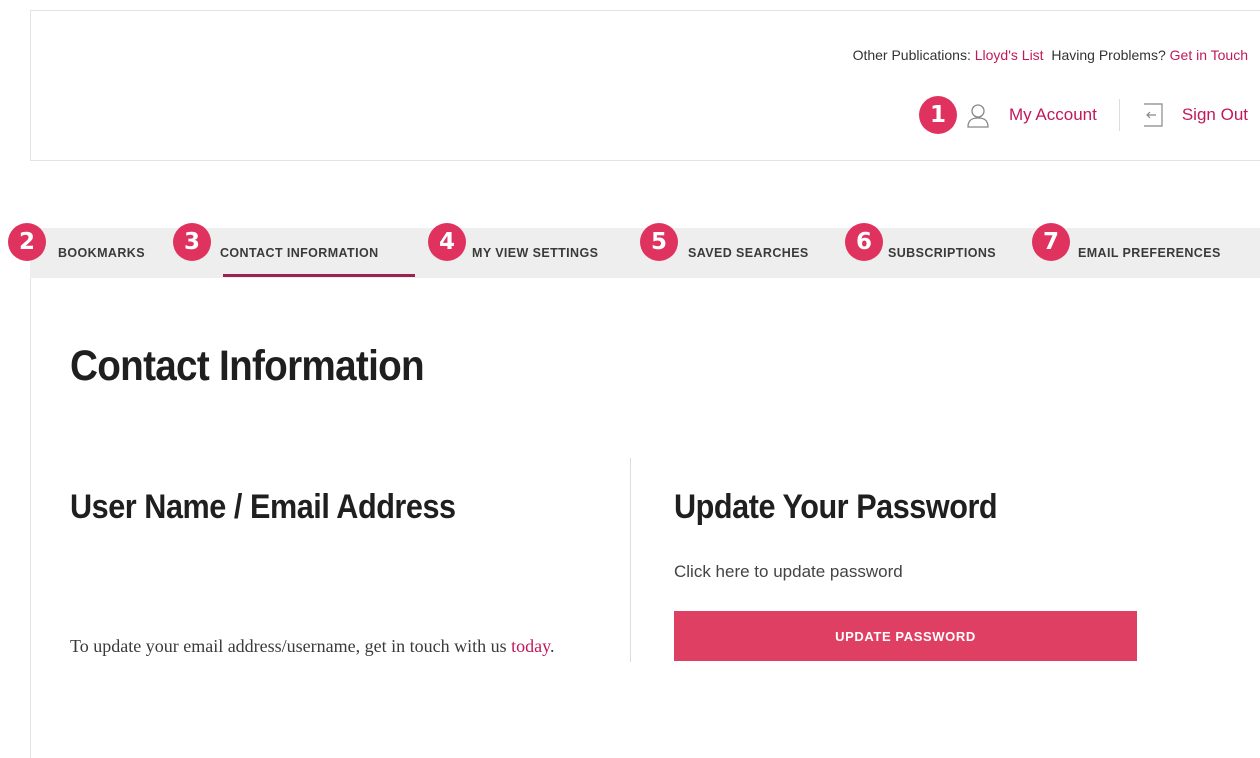 Image resolution: width=1260 pixels, height=758 pixels. Describe the element at coordinates (1153, 115) in the screenshot. I see `sign-out-icon` at that location.